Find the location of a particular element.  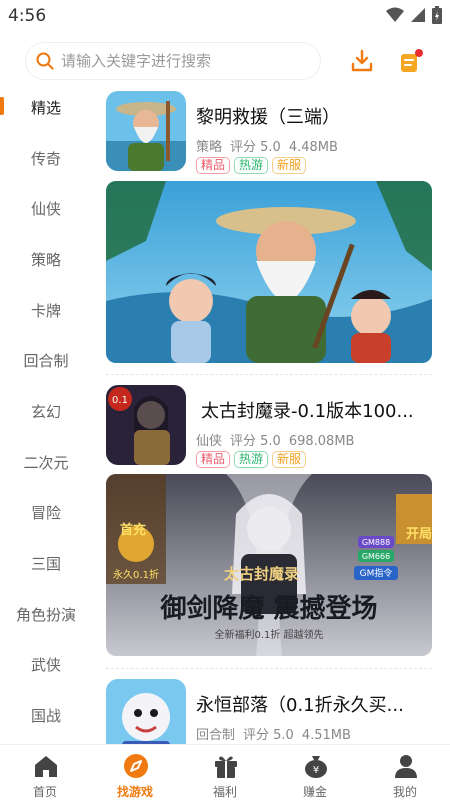

sidebar-item-label: 冒险 is located at coordinates (45, 512).